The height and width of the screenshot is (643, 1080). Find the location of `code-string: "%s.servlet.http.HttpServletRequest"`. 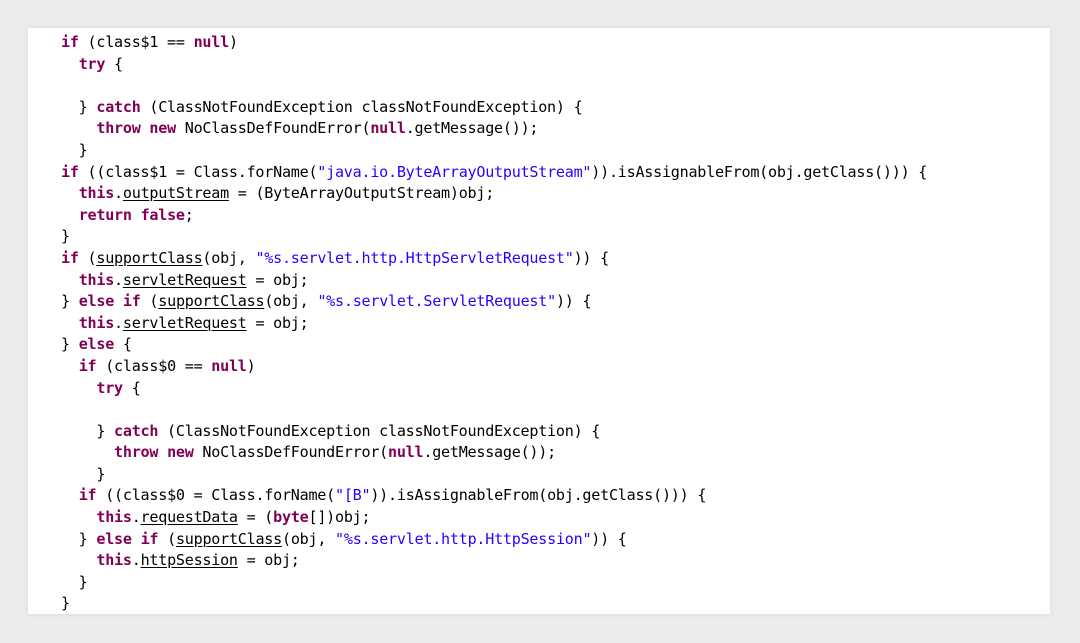

code-string: "%s.servlet.http.HttpServletRequest" is located at coordinates (414, 257).